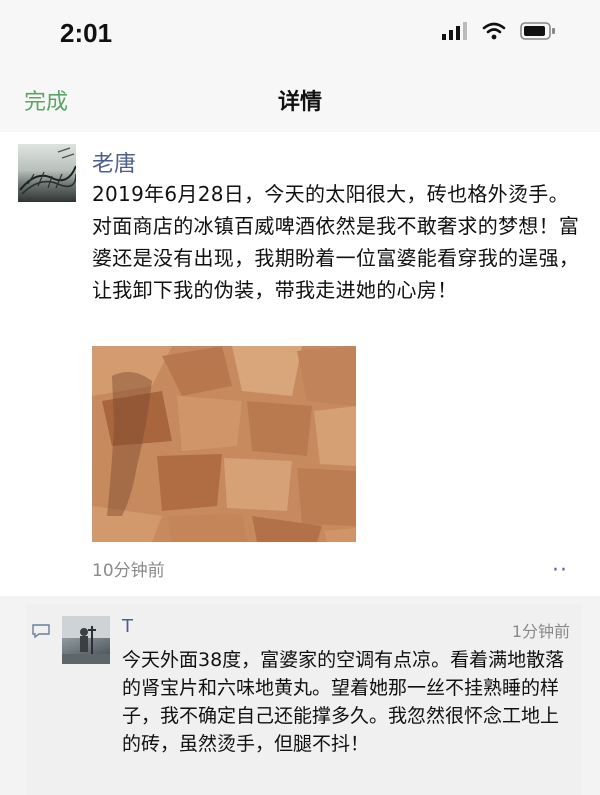 This screenshot has height=795, width=600. I want to click on nav-bar: 完成 详情, so click(300, 101).